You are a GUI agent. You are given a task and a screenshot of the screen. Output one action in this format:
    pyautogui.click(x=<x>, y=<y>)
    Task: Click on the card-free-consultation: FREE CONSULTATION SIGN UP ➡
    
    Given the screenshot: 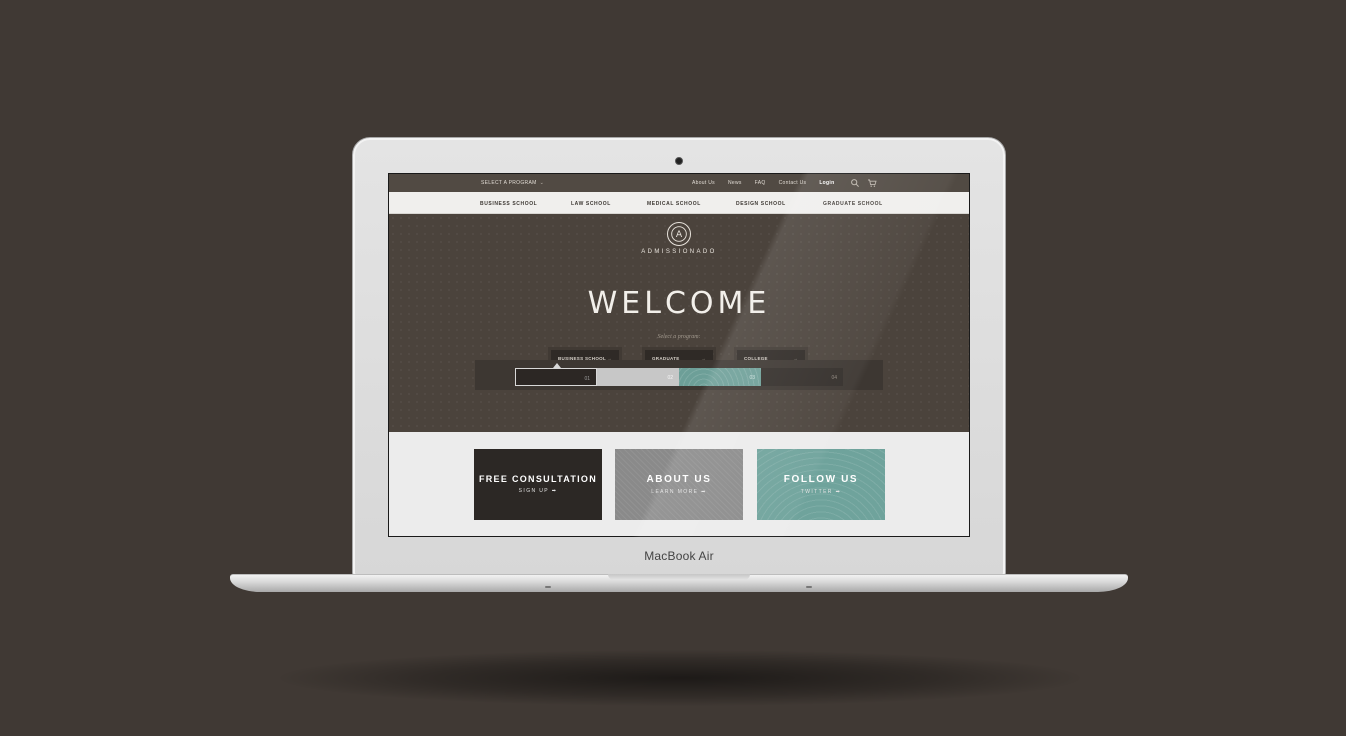 What is the action you would take?
    pyautogui.click(x=538, y=484)
    